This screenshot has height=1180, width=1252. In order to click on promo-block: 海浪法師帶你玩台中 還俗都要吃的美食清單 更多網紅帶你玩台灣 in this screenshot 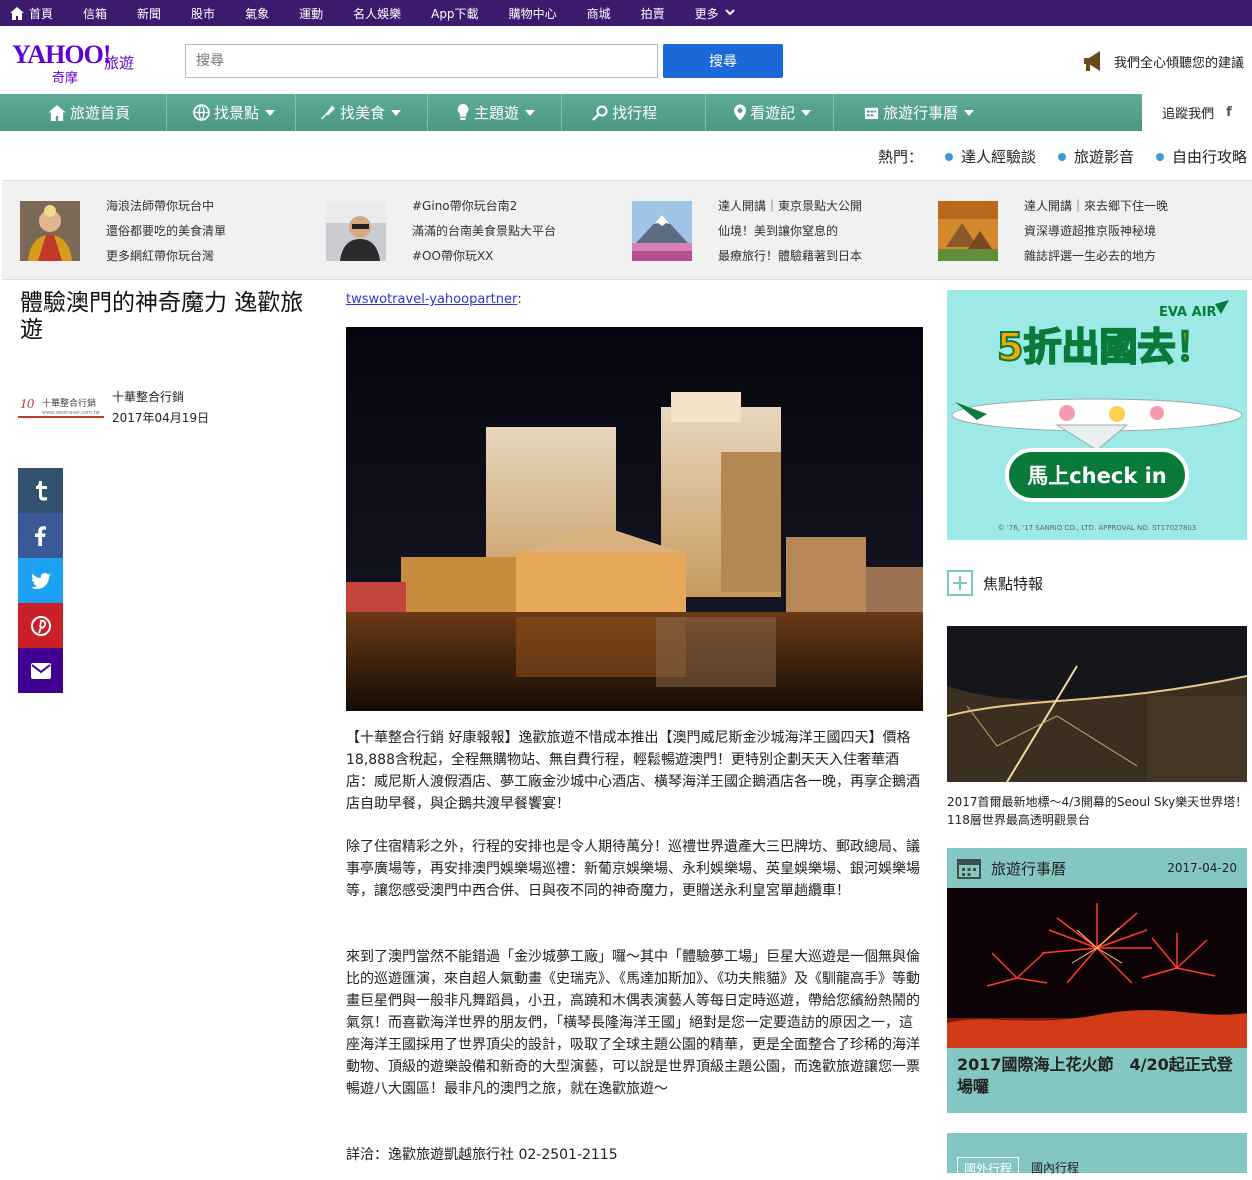, I will do `click(155, 231)`.